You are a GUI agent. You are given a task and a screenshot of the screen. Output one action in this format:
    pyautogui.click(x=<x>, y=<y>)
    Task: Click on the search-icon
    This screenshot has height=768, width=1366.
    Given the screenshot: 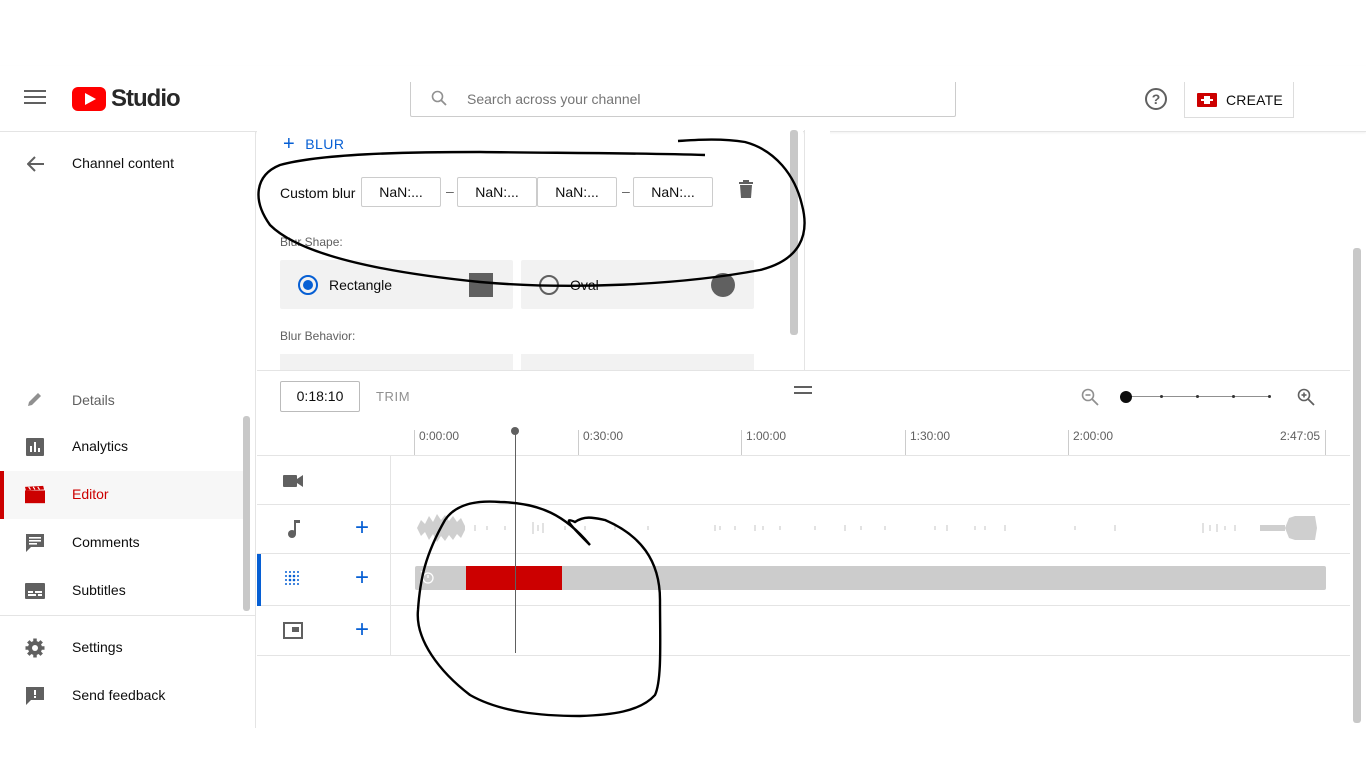 What is the action you would take?
    pyautogui.click(x=439, y=98)
    